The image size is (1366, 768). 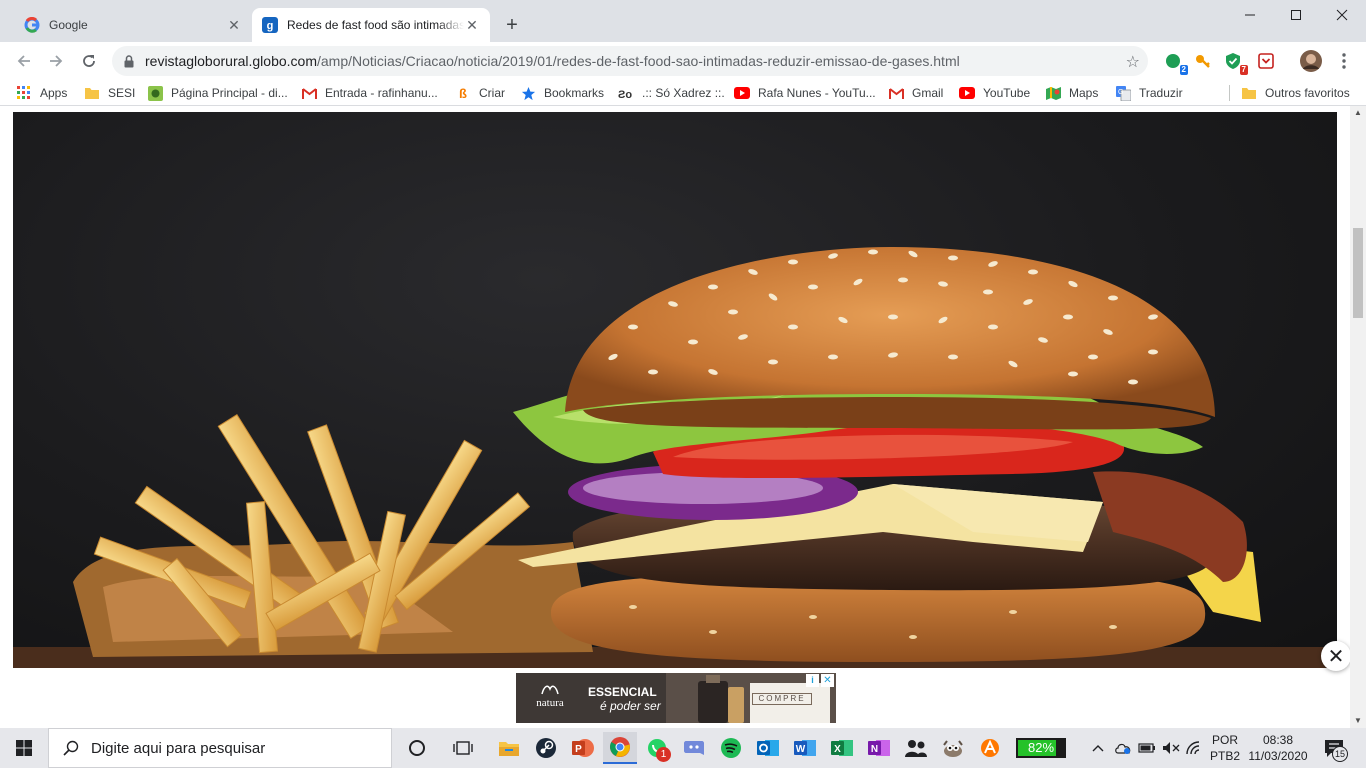 I want to click on extension-chat-icon: 2, so click(x=1175, y=62).